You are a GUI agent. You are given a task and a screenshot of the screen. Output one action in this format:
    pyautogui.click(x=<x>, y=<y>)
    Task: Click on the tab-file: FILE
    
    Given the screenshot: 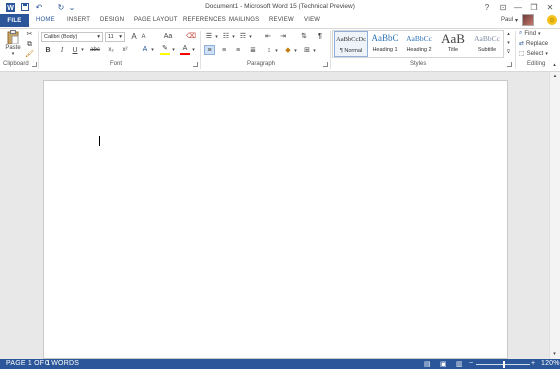 What is the action you would take?
    pyautogui.click(x=14, y=20)
    